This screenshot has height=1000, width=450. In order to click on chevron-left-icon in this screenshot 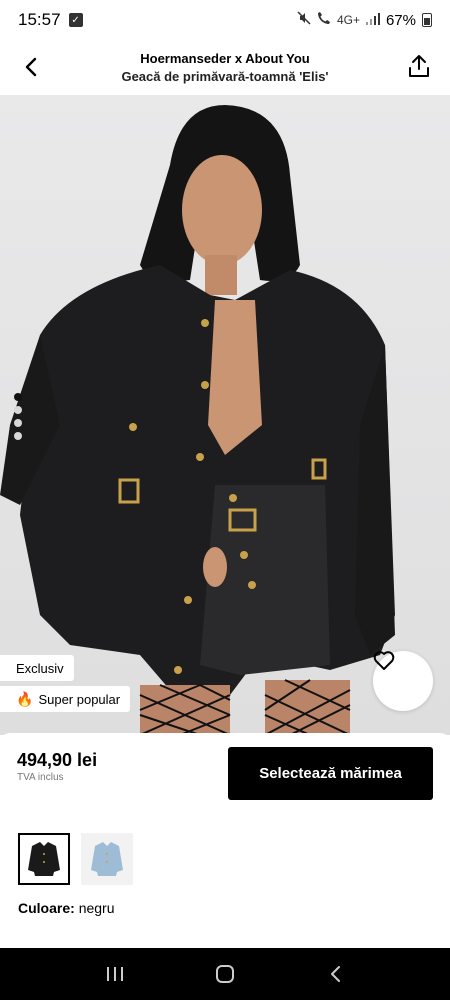, I will do `click(31, 67)`.